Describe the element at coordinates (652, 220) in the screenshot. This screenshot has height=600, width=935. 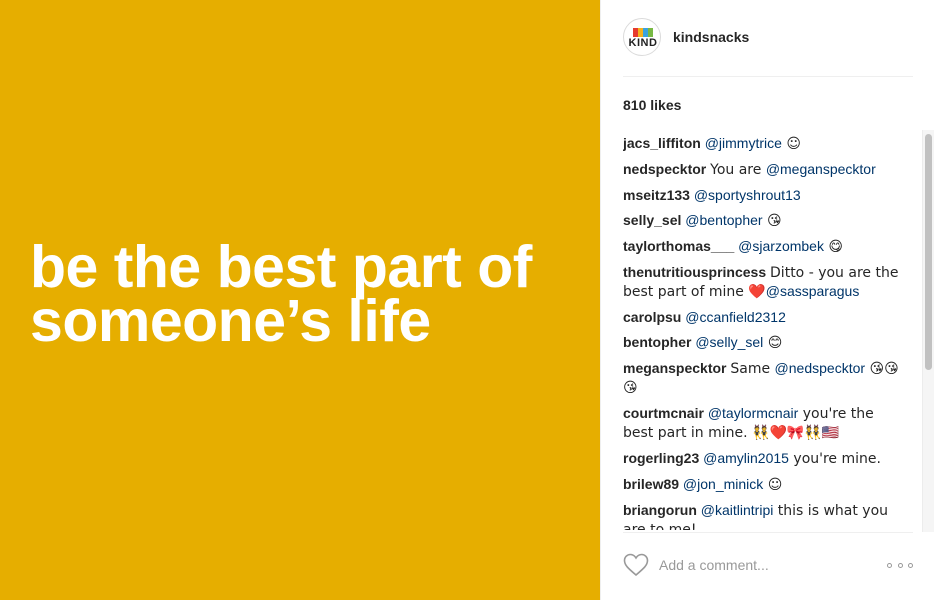
I see `comment-username: selly_sel` at that location.